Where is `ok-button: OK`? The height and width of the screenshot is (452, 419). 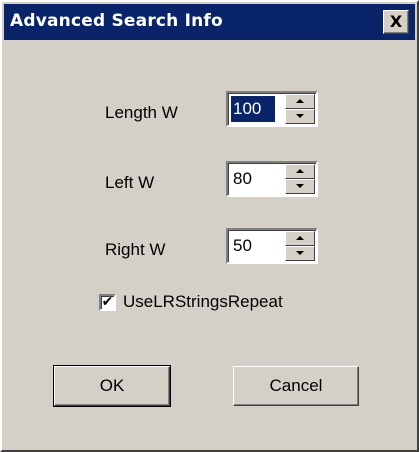 ok-button: OK is located at coordinates (112, 386).